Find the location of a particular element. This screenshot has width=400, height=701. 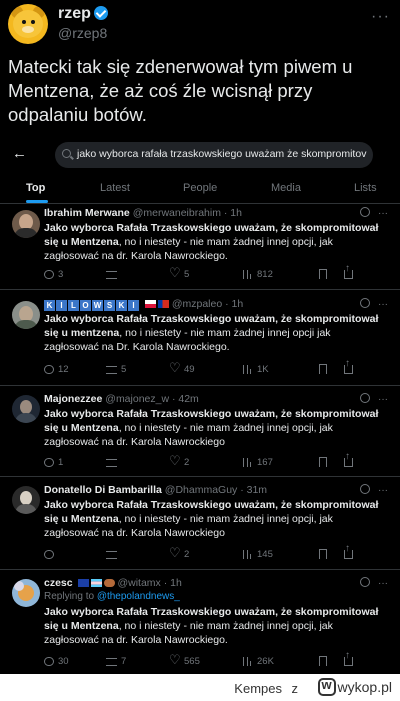

reply-button: 3 is located at coordinates (53, 274).